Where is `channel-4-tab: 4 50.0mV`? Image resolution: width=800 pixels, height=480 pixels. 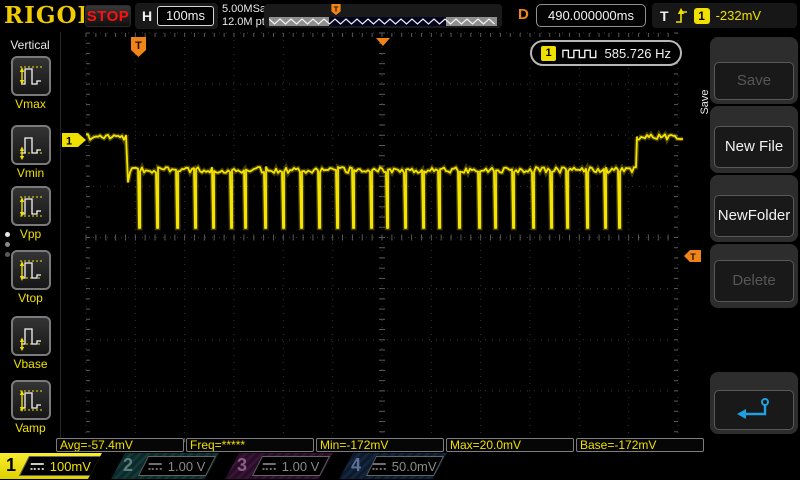 channel-4-tab: 4 50.0mV is located at coordinates (393, 466).